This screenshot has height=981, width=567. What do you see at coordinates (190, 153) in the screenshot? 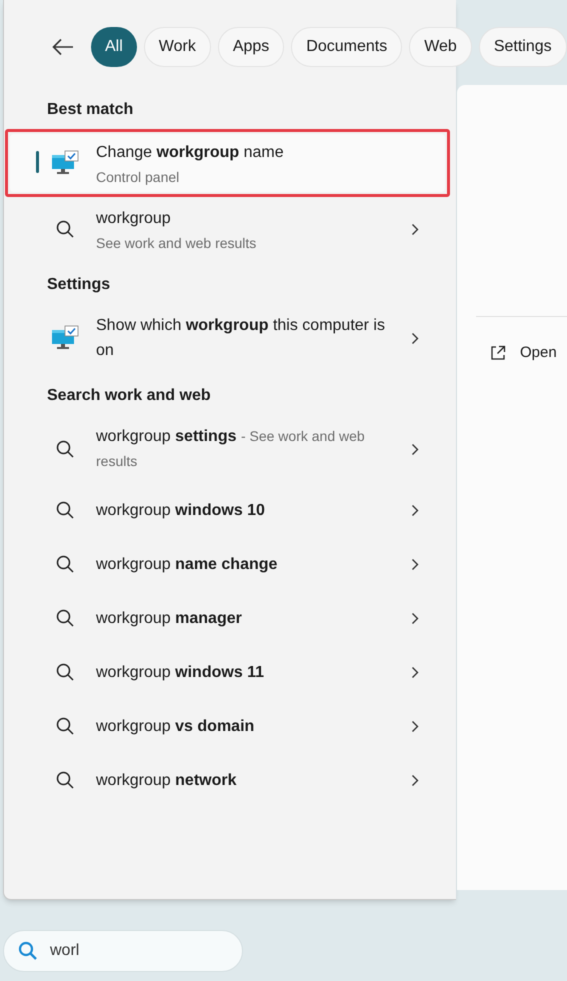
I see `result-title: Change workgroup name` at bounding box center [190, 153].